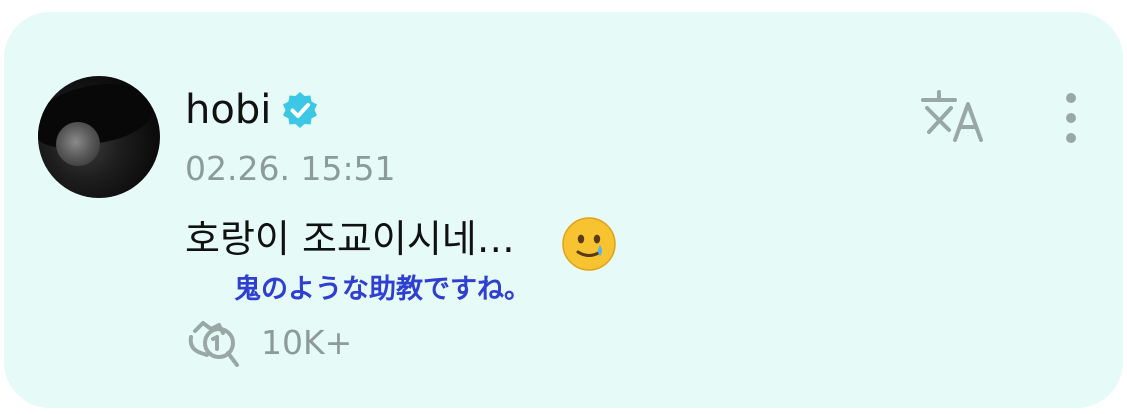 Image resolution: width=1127 pixels, height=414 pixels. I want to click on username: hobi, so click(228, 110).